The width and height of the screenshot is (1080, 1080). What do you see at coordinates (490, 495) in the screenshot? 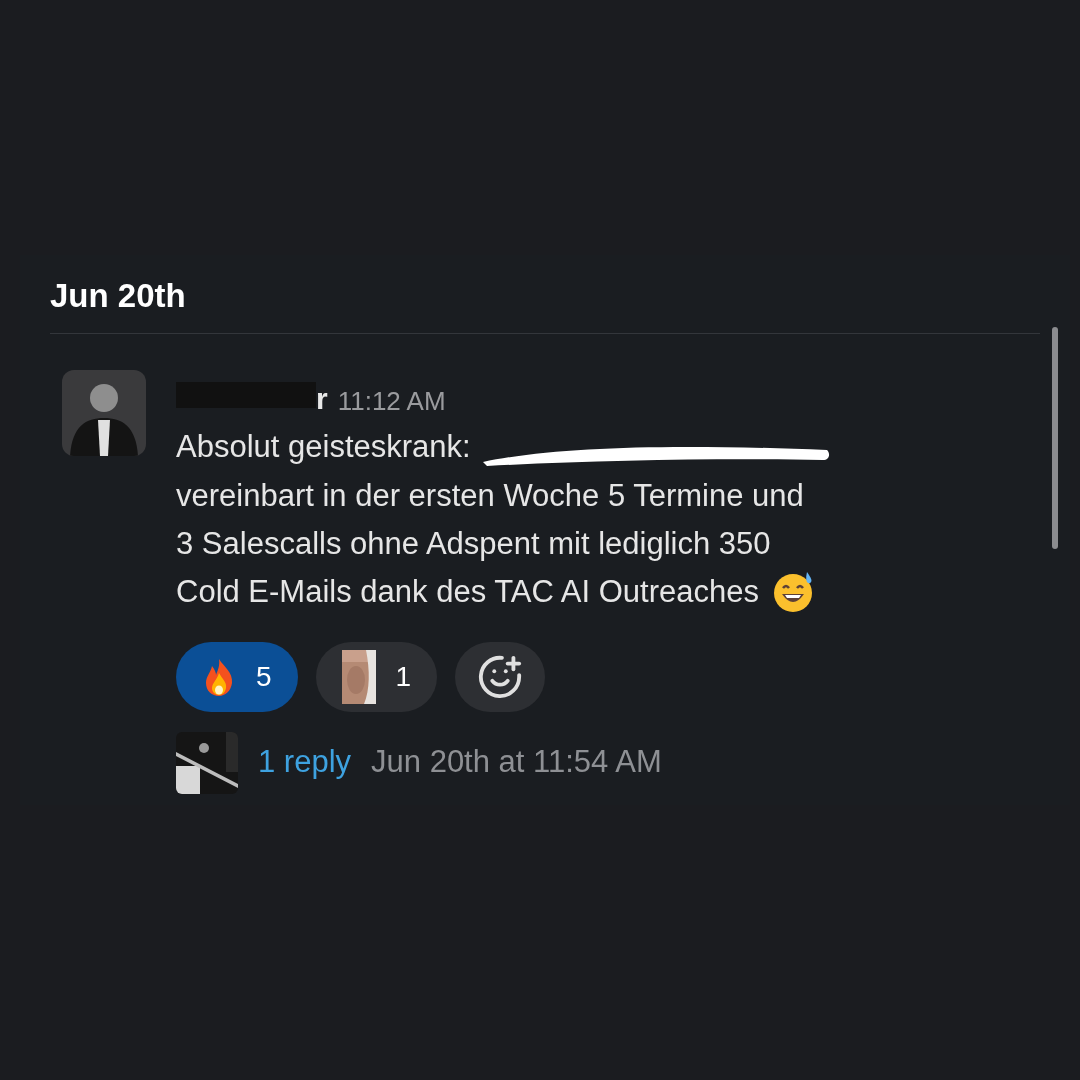
I see `message-text: vereinbart in der ersten Woche 5 Termine und` at bounding box center [490, 495].